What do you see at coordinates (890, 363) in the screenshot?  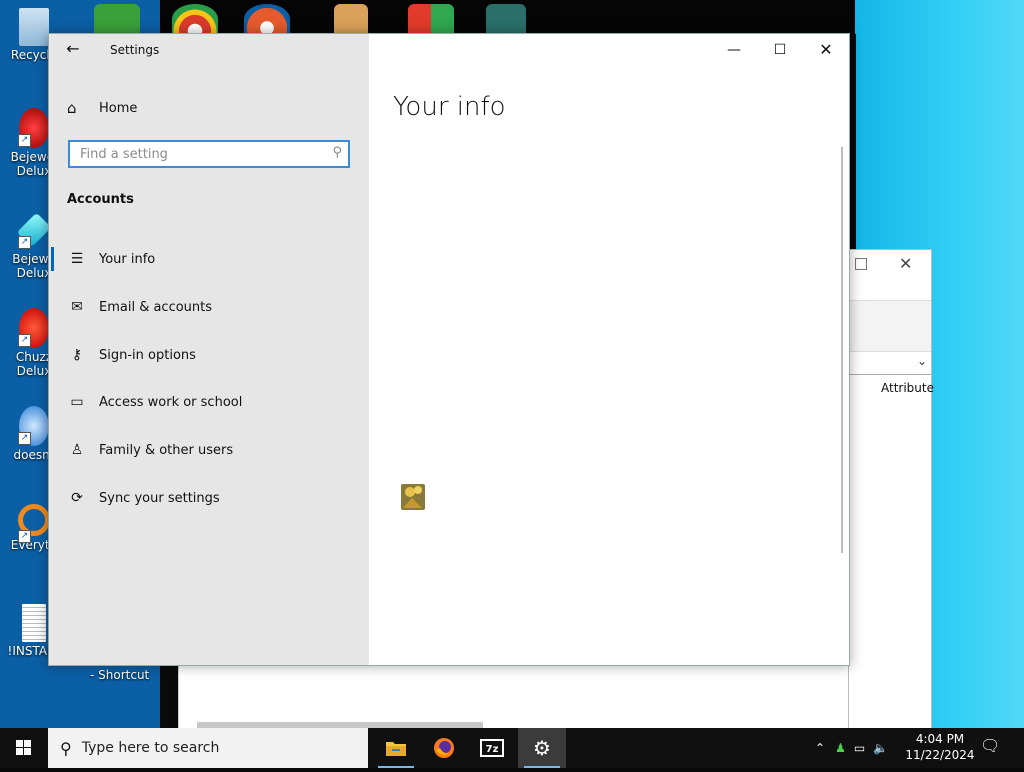 I see `background-window-dropdown: ⌄` at bounding box center [890, 363].